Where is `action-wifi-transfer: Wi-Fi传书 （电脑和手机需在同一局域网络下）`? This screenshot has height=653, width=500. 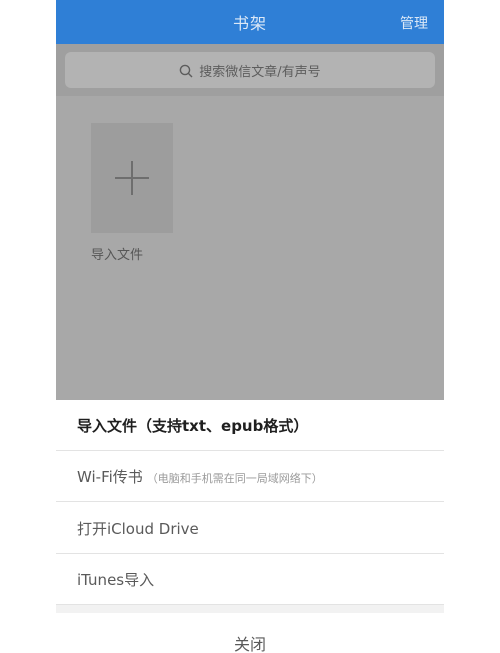
action-wifi-transfer: Wi-Fi传书 （电脑和手机需在同一局域网络下） is located at coordinates (250, 476).